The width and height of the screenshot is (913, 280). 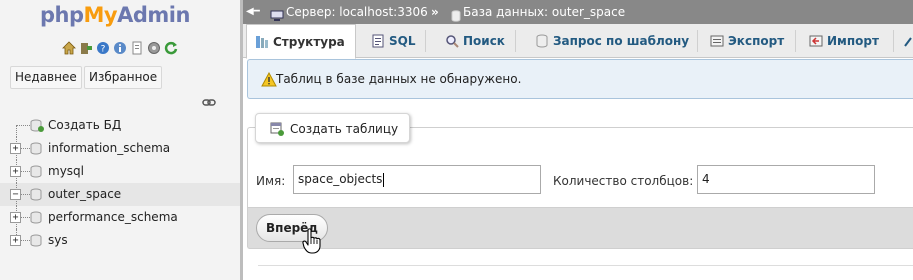 What do you see at coordinates (84, 194) in the screenshot?
I see `tree-item-label: outer_space` at bounding box center [84, 194].